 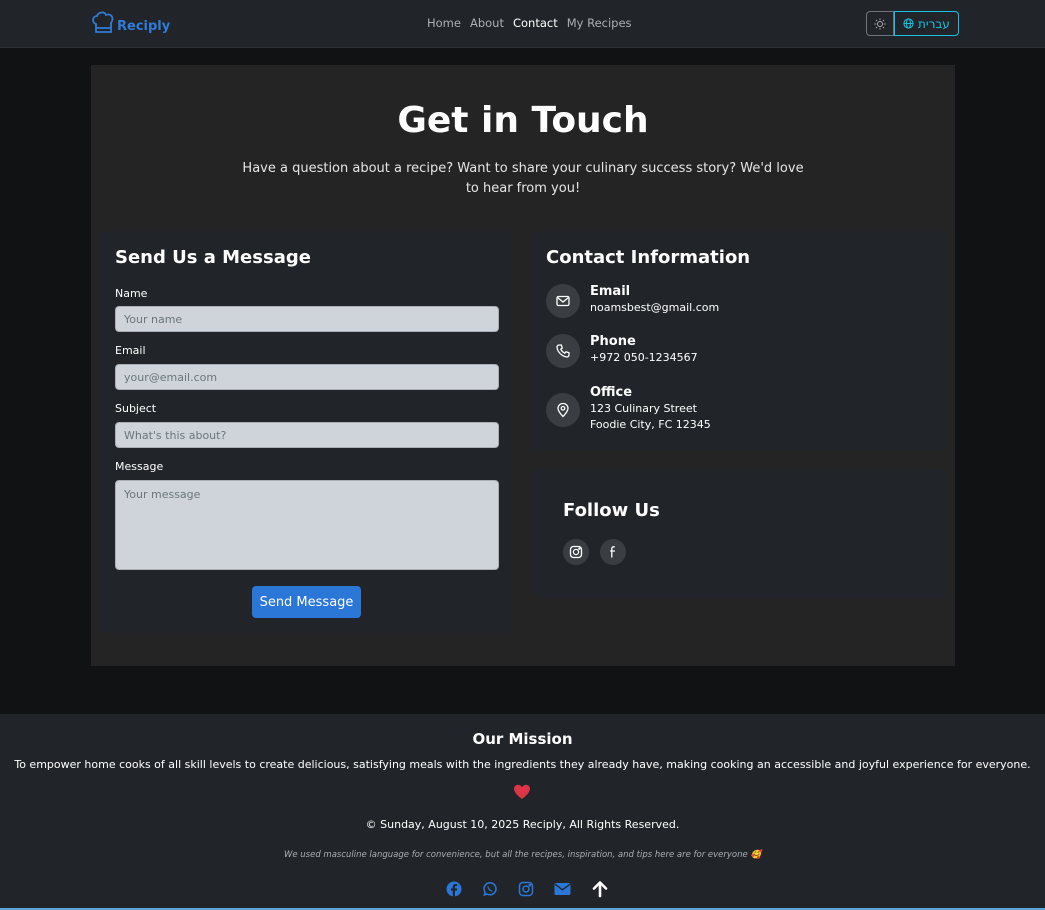 I want to click on footer-social-links, so click(x=527, y=889).